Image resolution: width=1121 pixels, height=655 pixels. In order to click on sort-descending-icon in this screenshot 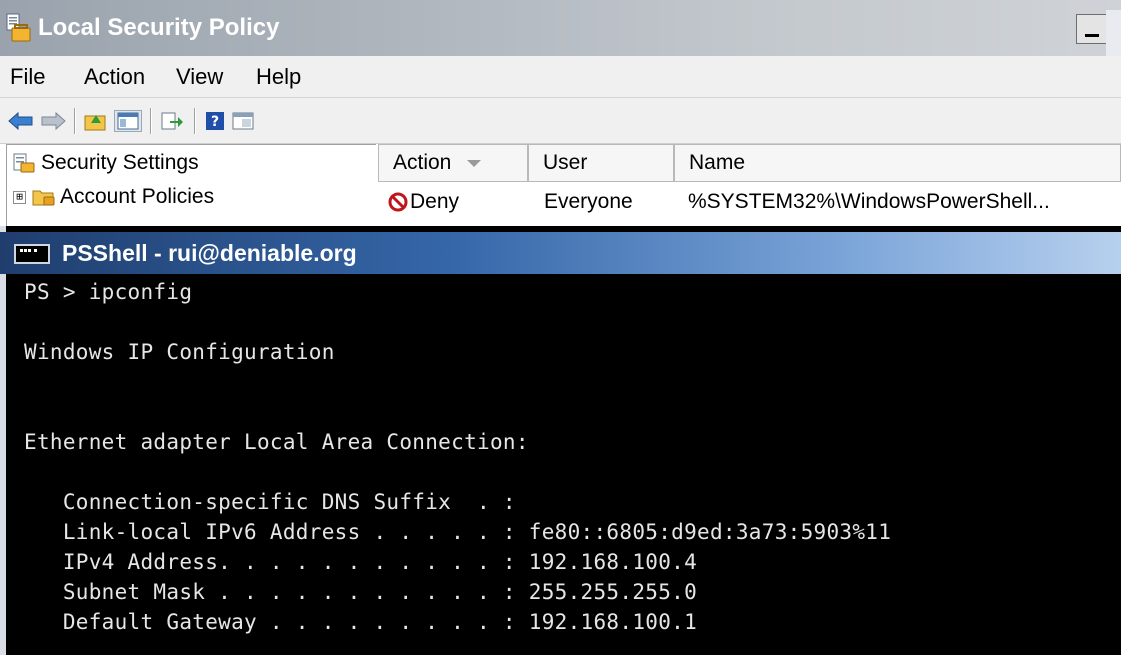, I will do `click(474, 163)`.